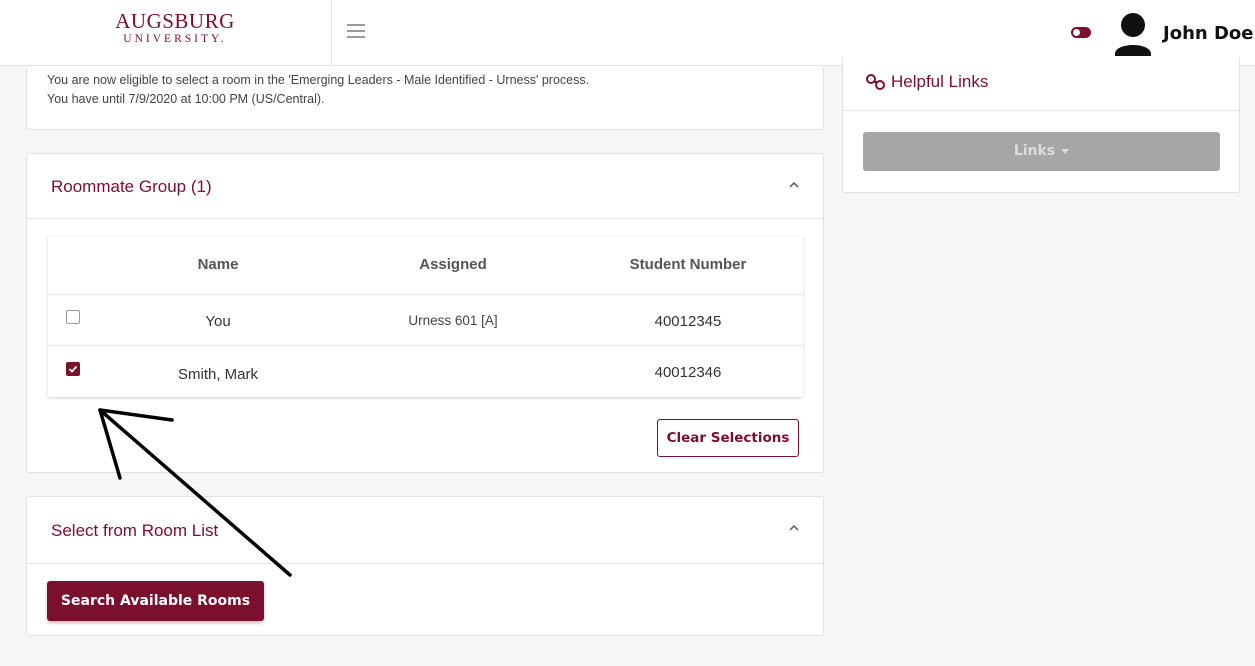 Image resolution: width=1255 pixels, height=666 pixels. What do you see at coordinates (940, 81) in the screenshot?
I see `helpful-links-title: Helpful Links` at bounding box center [940, 81].